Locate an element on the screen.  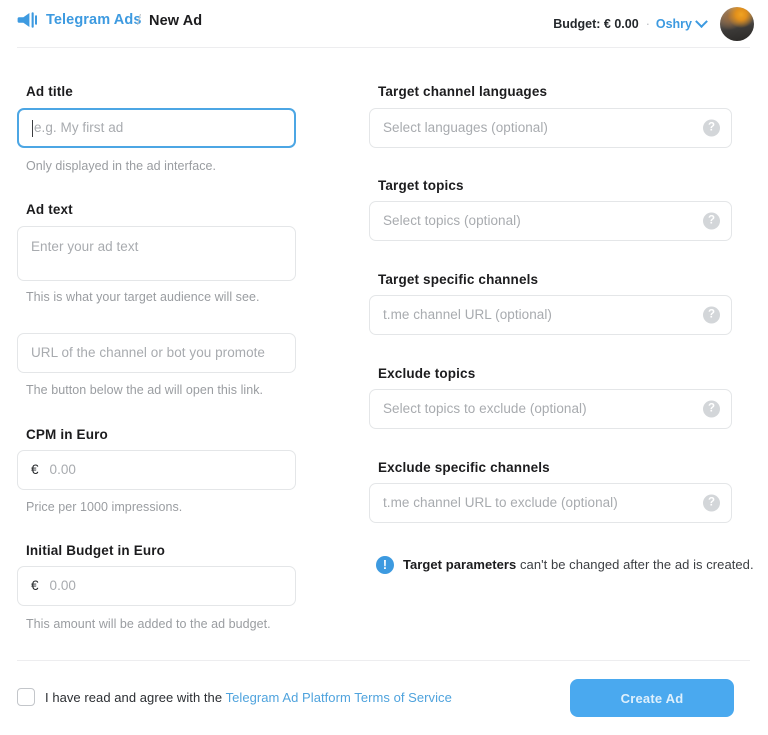
ad-text-label: Ad text is located at coordinates (49, 209).